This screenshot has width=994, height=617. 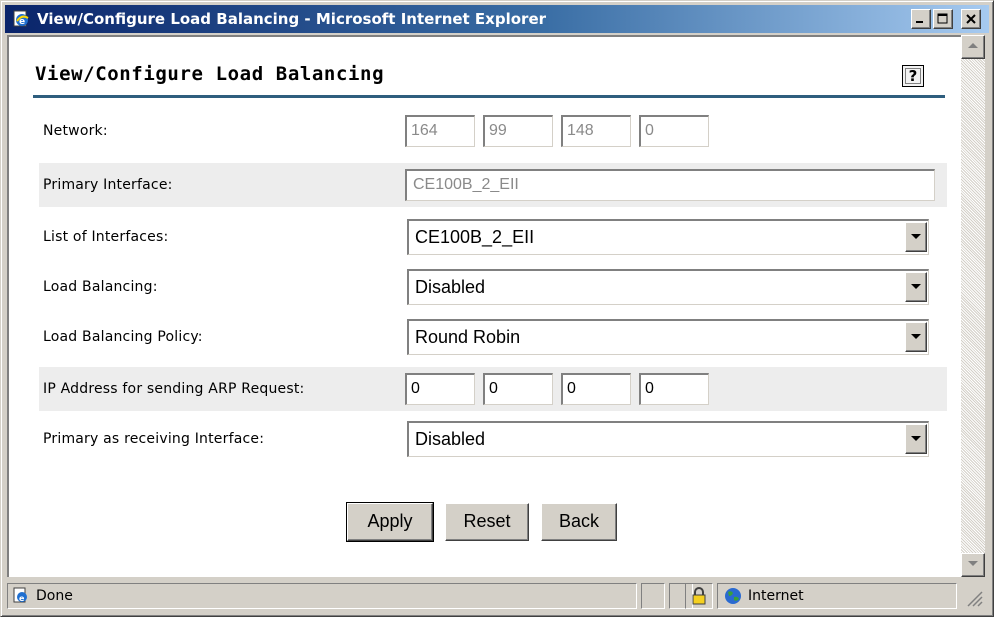 What do you see at coordinates (108, 185) in the screenshot?
I see `primary-interface-label: Primary Interface:` at bounding box center [108, 185].